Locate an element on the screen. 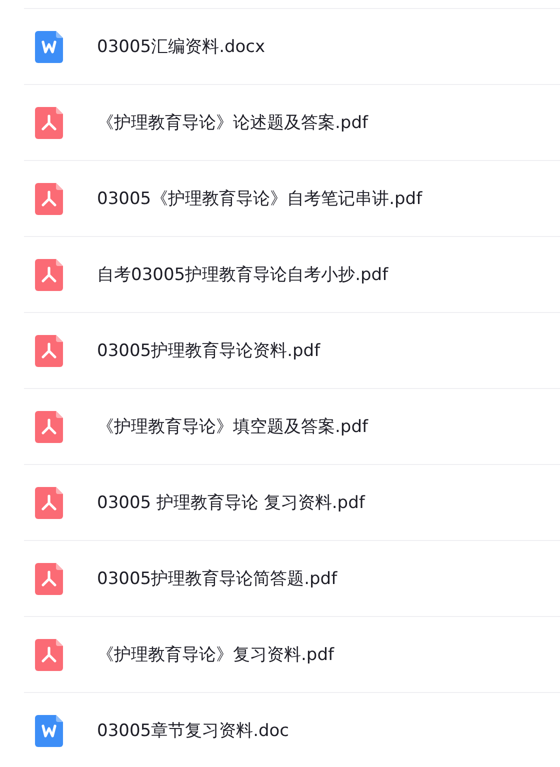 The height and width of the screenshot is (767, 560). file-name: 自考03005护理教育导论自考小抄.pdf is located at coordinates (242, 274).